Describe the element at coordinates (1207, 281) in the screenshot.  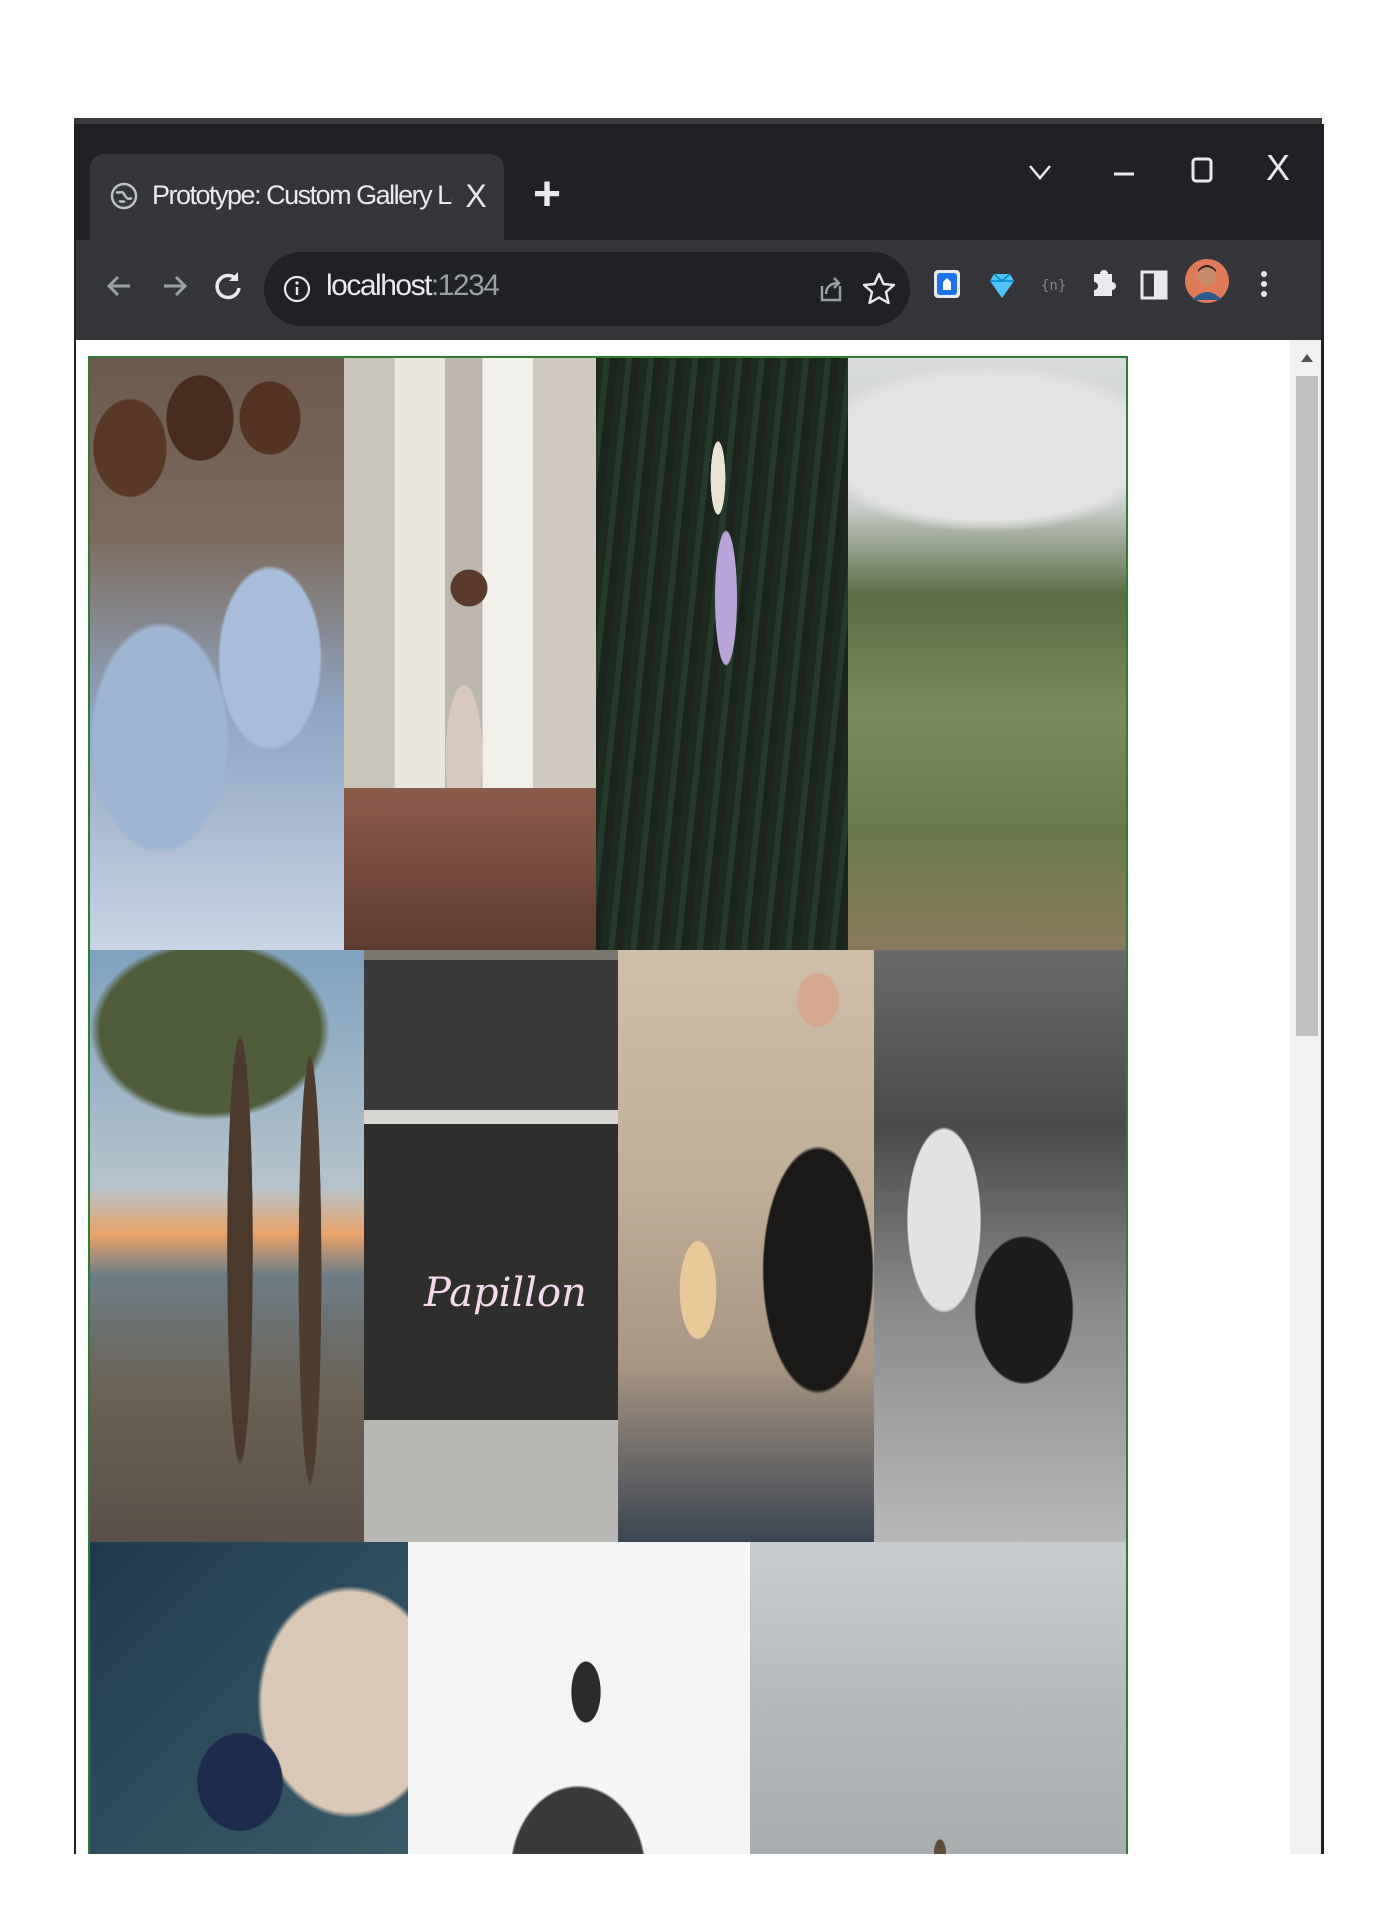
I see `profile-avatar` at that location.